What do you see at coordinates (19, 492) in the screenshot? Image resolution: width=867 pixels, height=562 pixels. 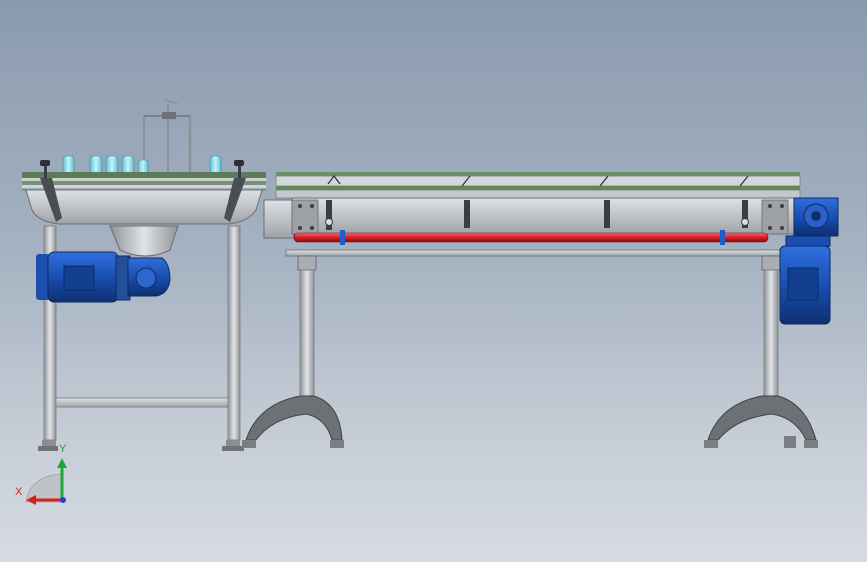 I see `x-axis-label: X` at bounding box center [19, 492].